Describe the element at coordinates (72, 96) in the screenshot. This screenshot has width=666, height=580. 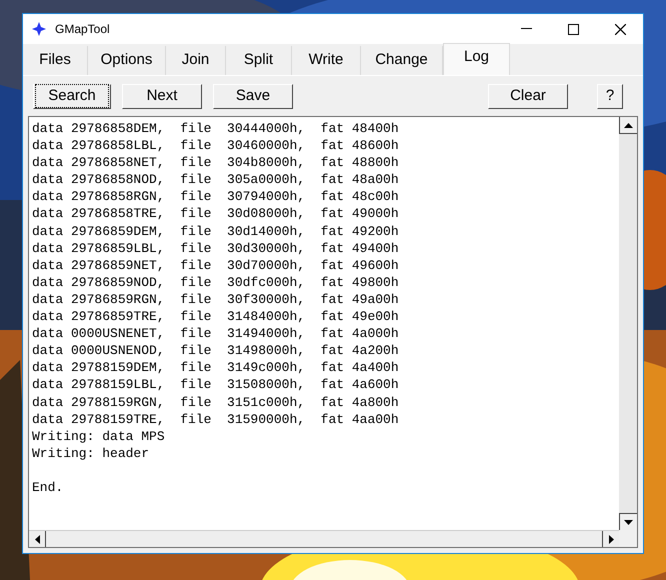
I see `toolbar-button: Search` at that location.